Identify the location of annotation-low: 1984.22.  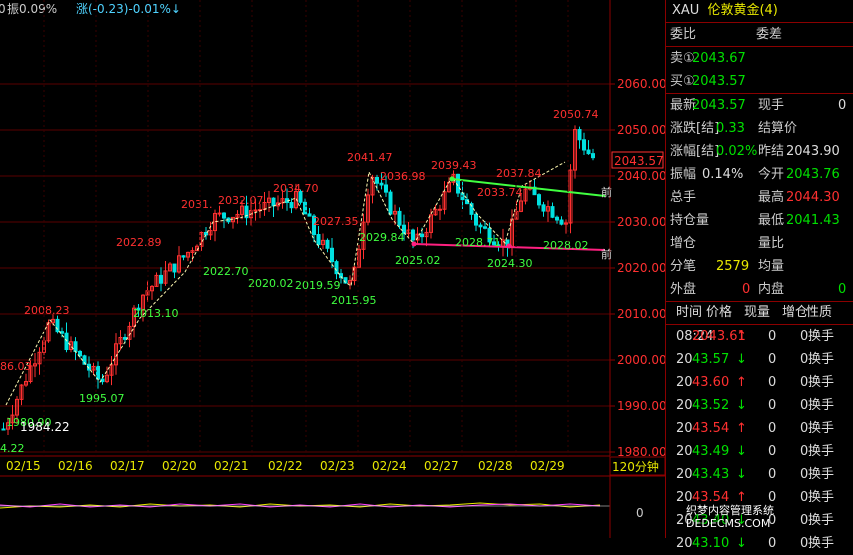
(45, 427).